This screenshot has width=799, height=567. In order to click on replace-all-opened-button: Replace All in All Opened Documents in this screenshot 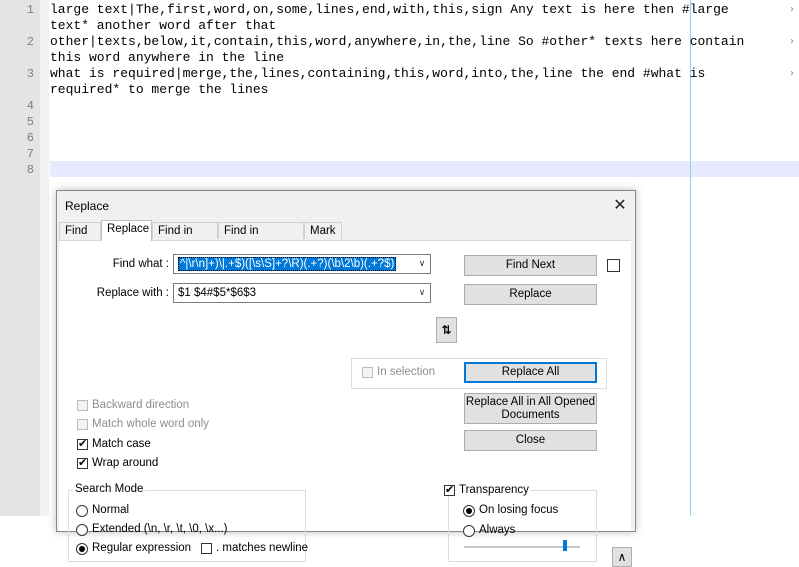, I will do `click(530, 408)`.